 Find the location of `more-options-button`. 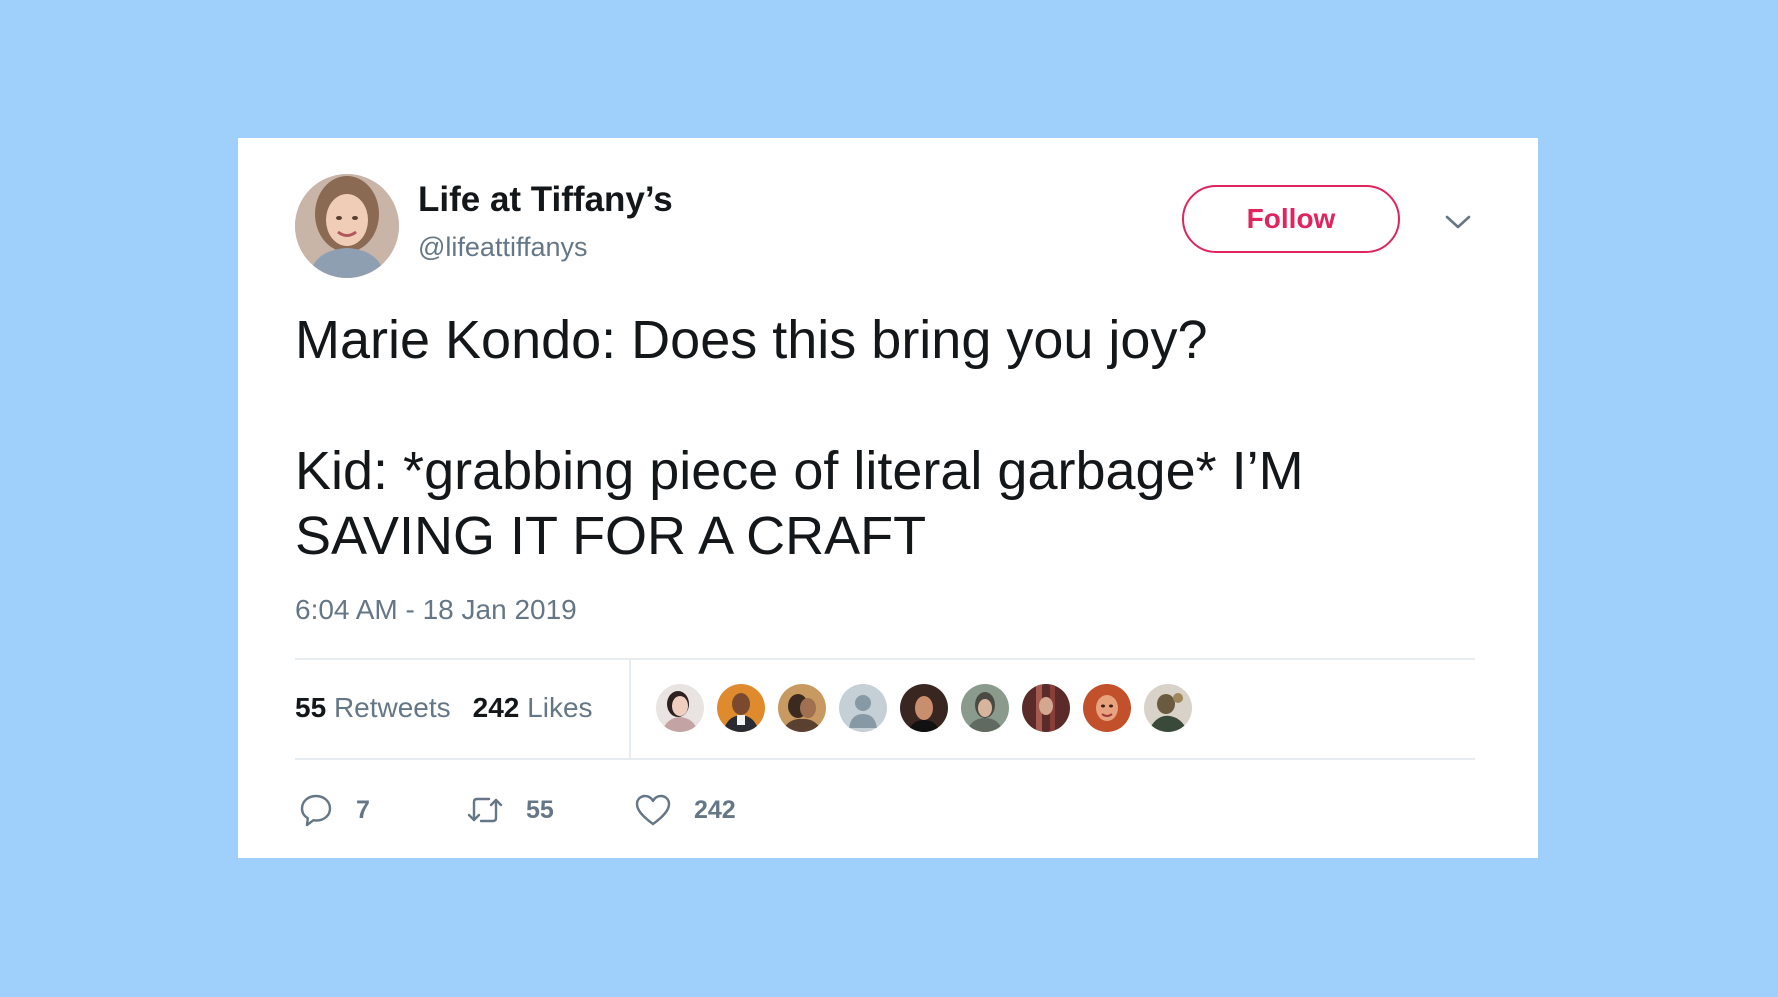

more-options-button is located at coordinates (1458, 222).